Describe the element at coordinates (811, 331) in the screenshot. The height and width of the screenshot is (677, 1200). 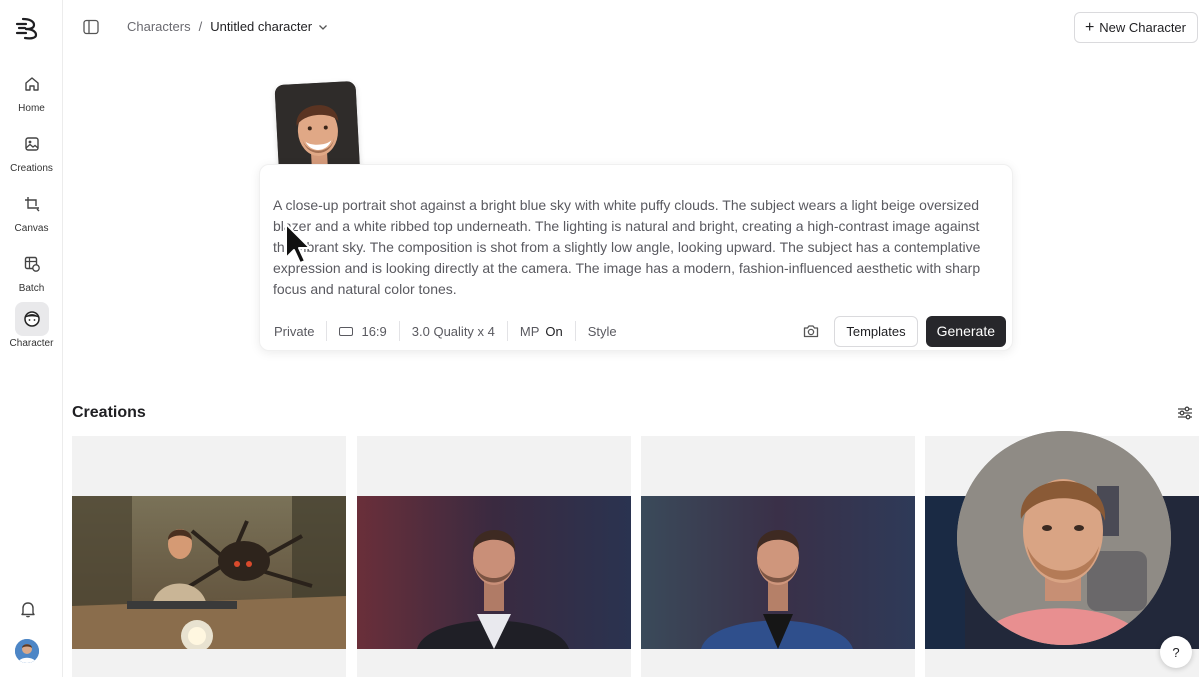
I see `camera-icon` at that location.